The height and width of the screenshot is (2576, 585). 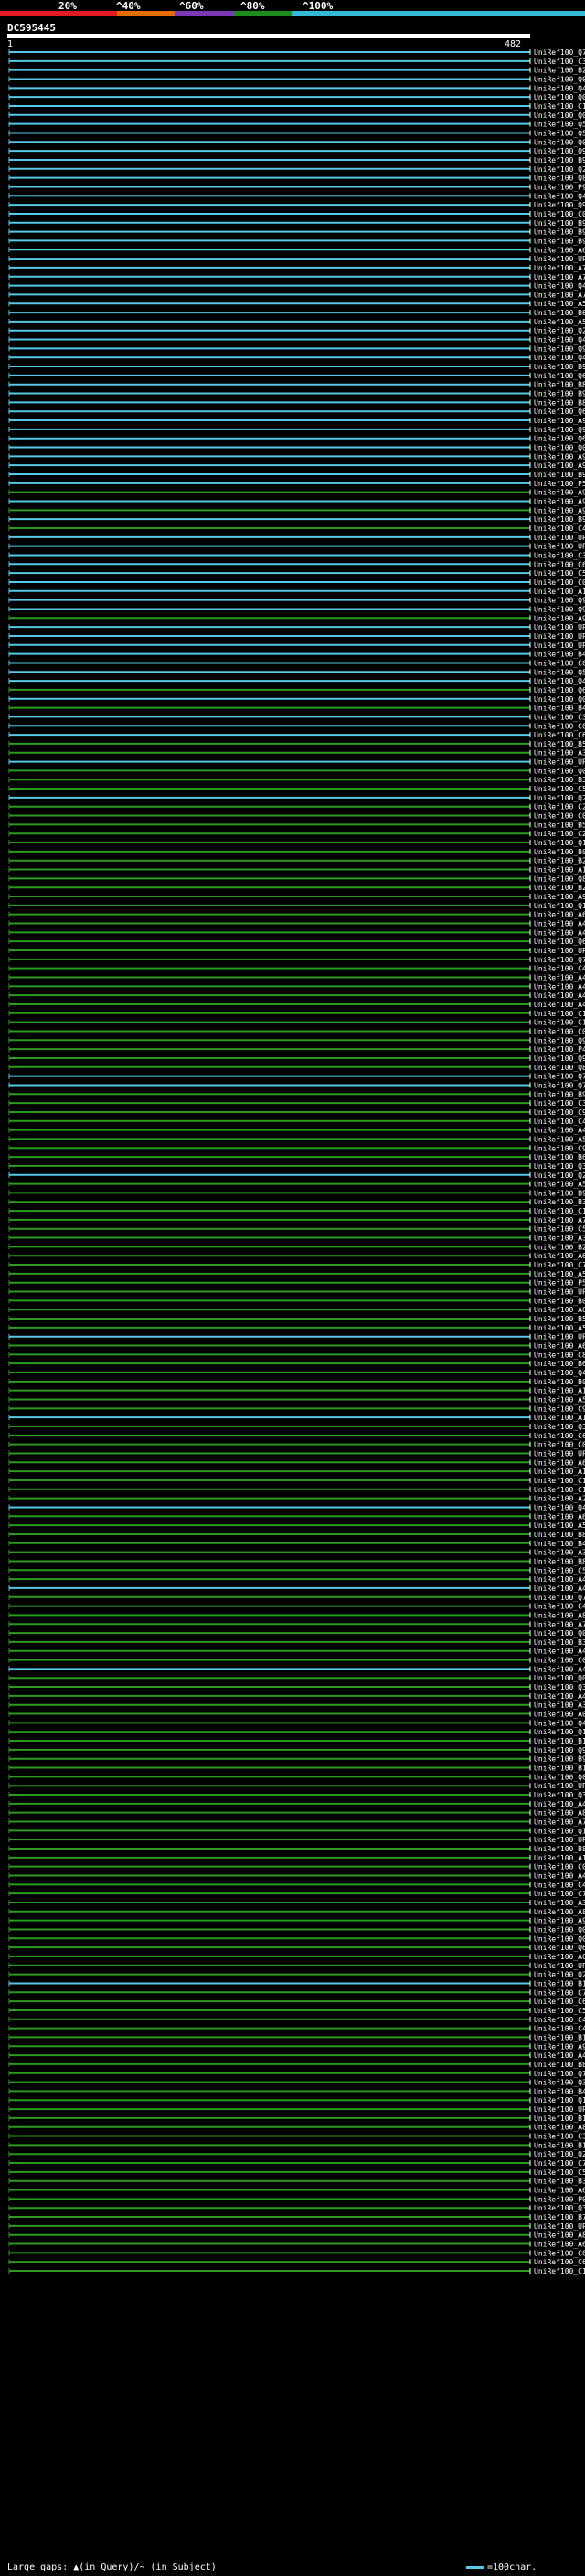 What do you see at coordinates (297, 798) in the screenshot?
I see `hit-row: UniRef100_Q2KYF3` at bounding box center [297, 798].